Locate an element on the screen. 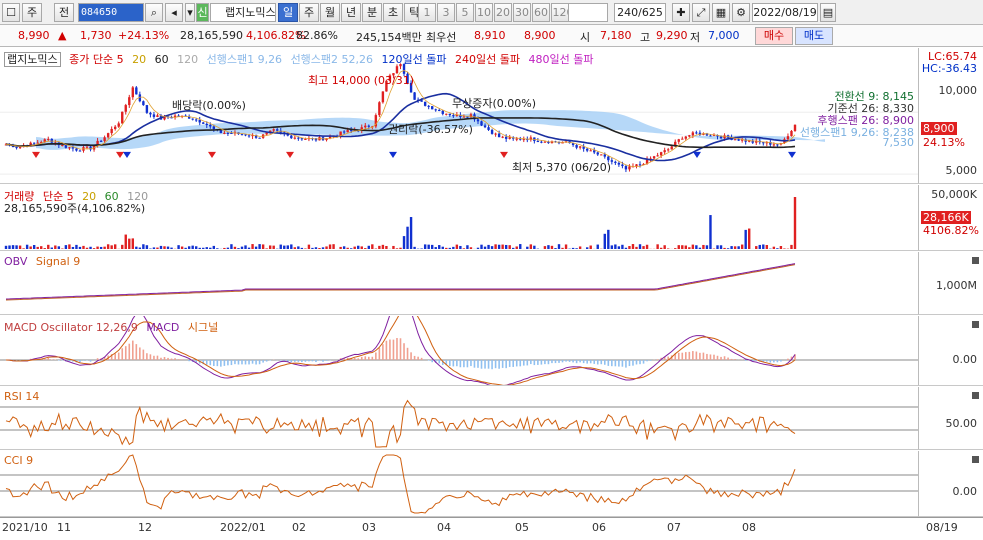 The image size is (983, 540). cci-panel: CCI 9 is located at coordinates (459, 484).